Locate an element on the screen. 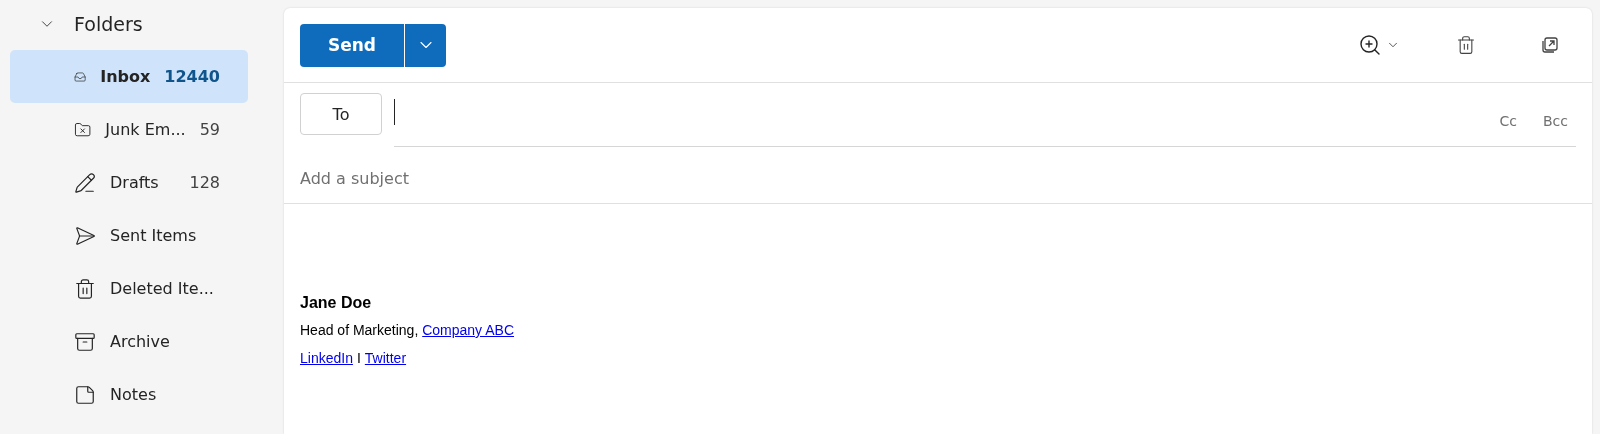 The image size is (1600, 434). folder-label: Inbox is located at coordinates (125, 76).